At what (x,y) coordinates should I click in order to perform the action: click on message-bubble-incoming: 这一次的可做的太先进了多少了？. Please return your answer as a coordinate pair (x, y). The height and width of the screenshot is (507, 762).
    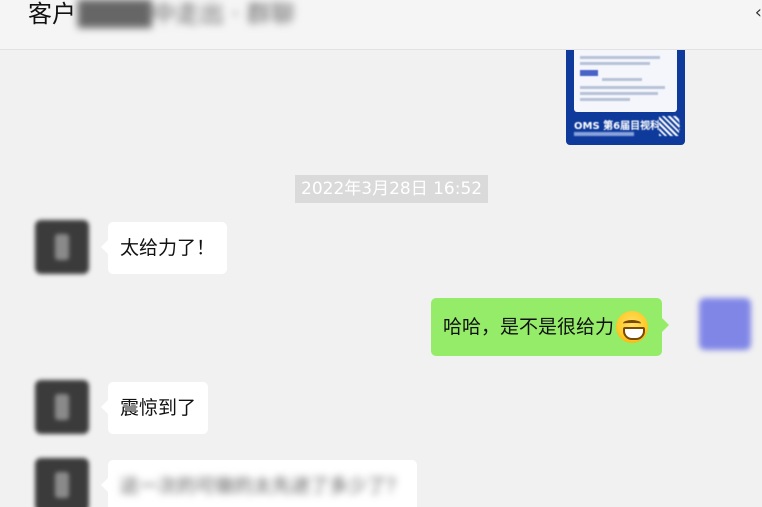
    Looking at the image, I should click on (259, 483).